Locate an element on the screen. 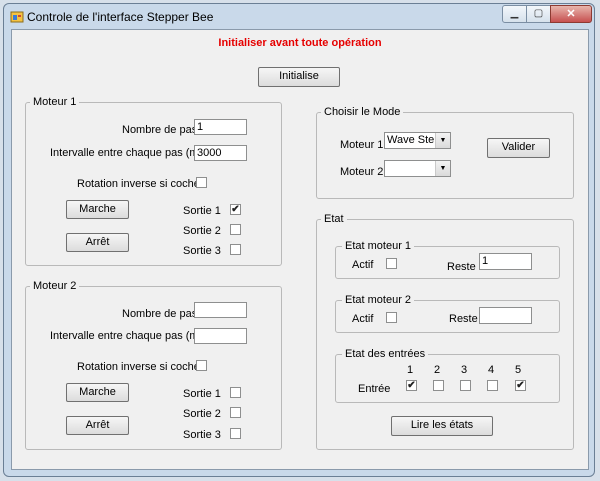 Image resolution: width=600 pixels, height=481 pixels. moteur2-nb-pas-label: Nombre de pas is located at coordinates (160, 314).